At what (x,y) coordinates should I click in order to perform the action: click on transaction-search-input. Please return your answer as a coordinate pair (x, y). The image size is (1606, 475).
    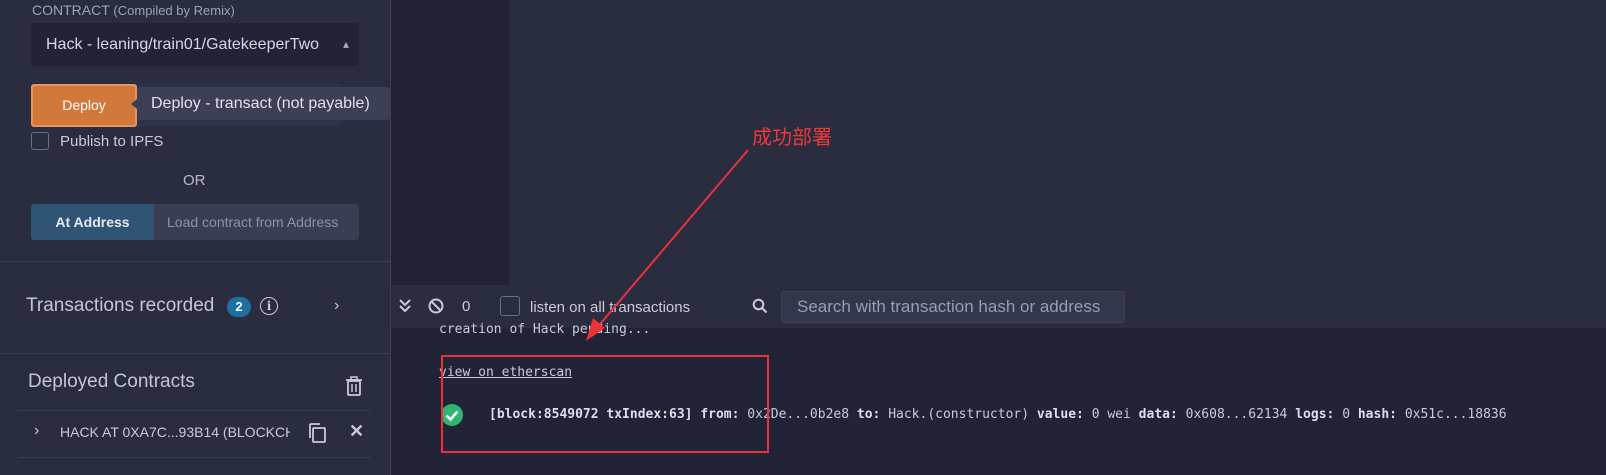
    Looking at the image, I should click on (953, 307).